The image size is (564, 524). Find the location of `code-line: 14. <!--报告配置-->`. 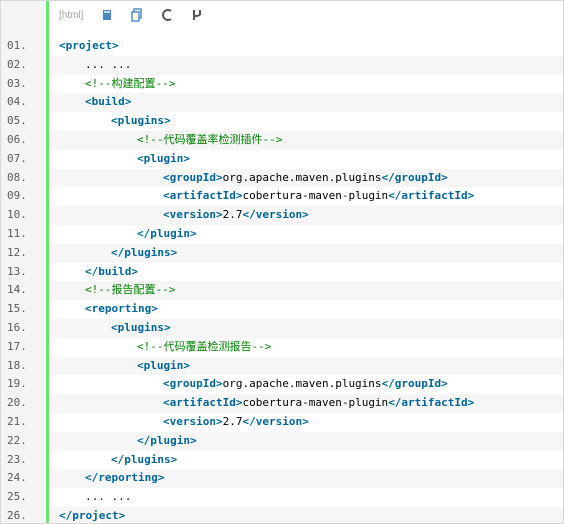

code-line: 14. <!--报告配置--> is located at coordinates (282, 291).